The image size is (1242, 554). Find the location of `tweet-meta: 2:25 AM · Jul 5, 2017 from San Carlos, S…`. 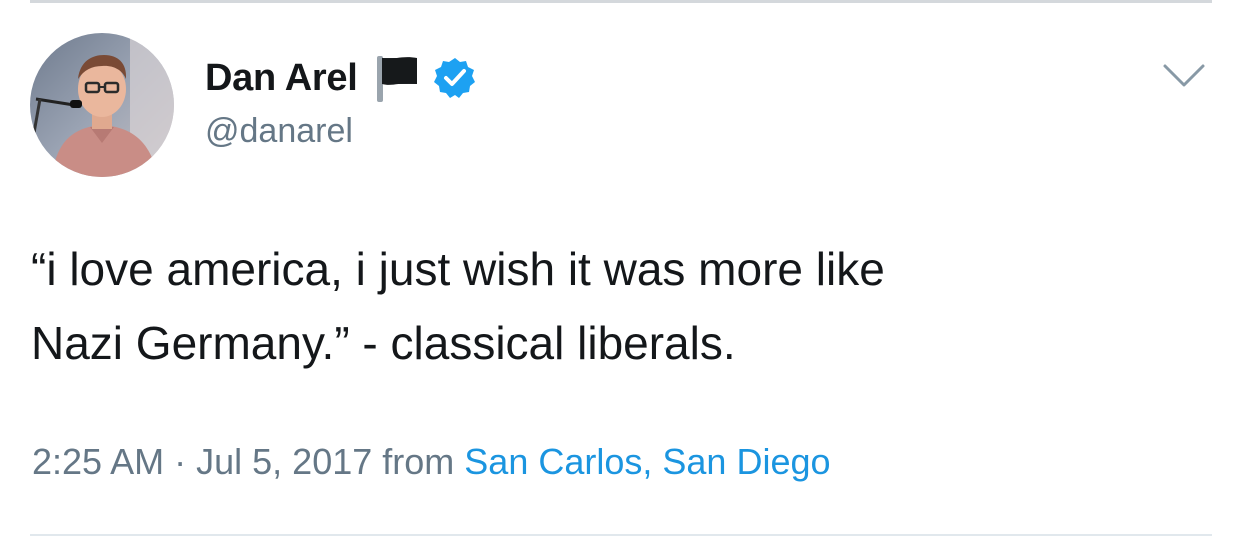

tweet-meta: 2:25 AM · Jul 5, 2017 from San Carlos, S… is located at coordinates (431, 462).